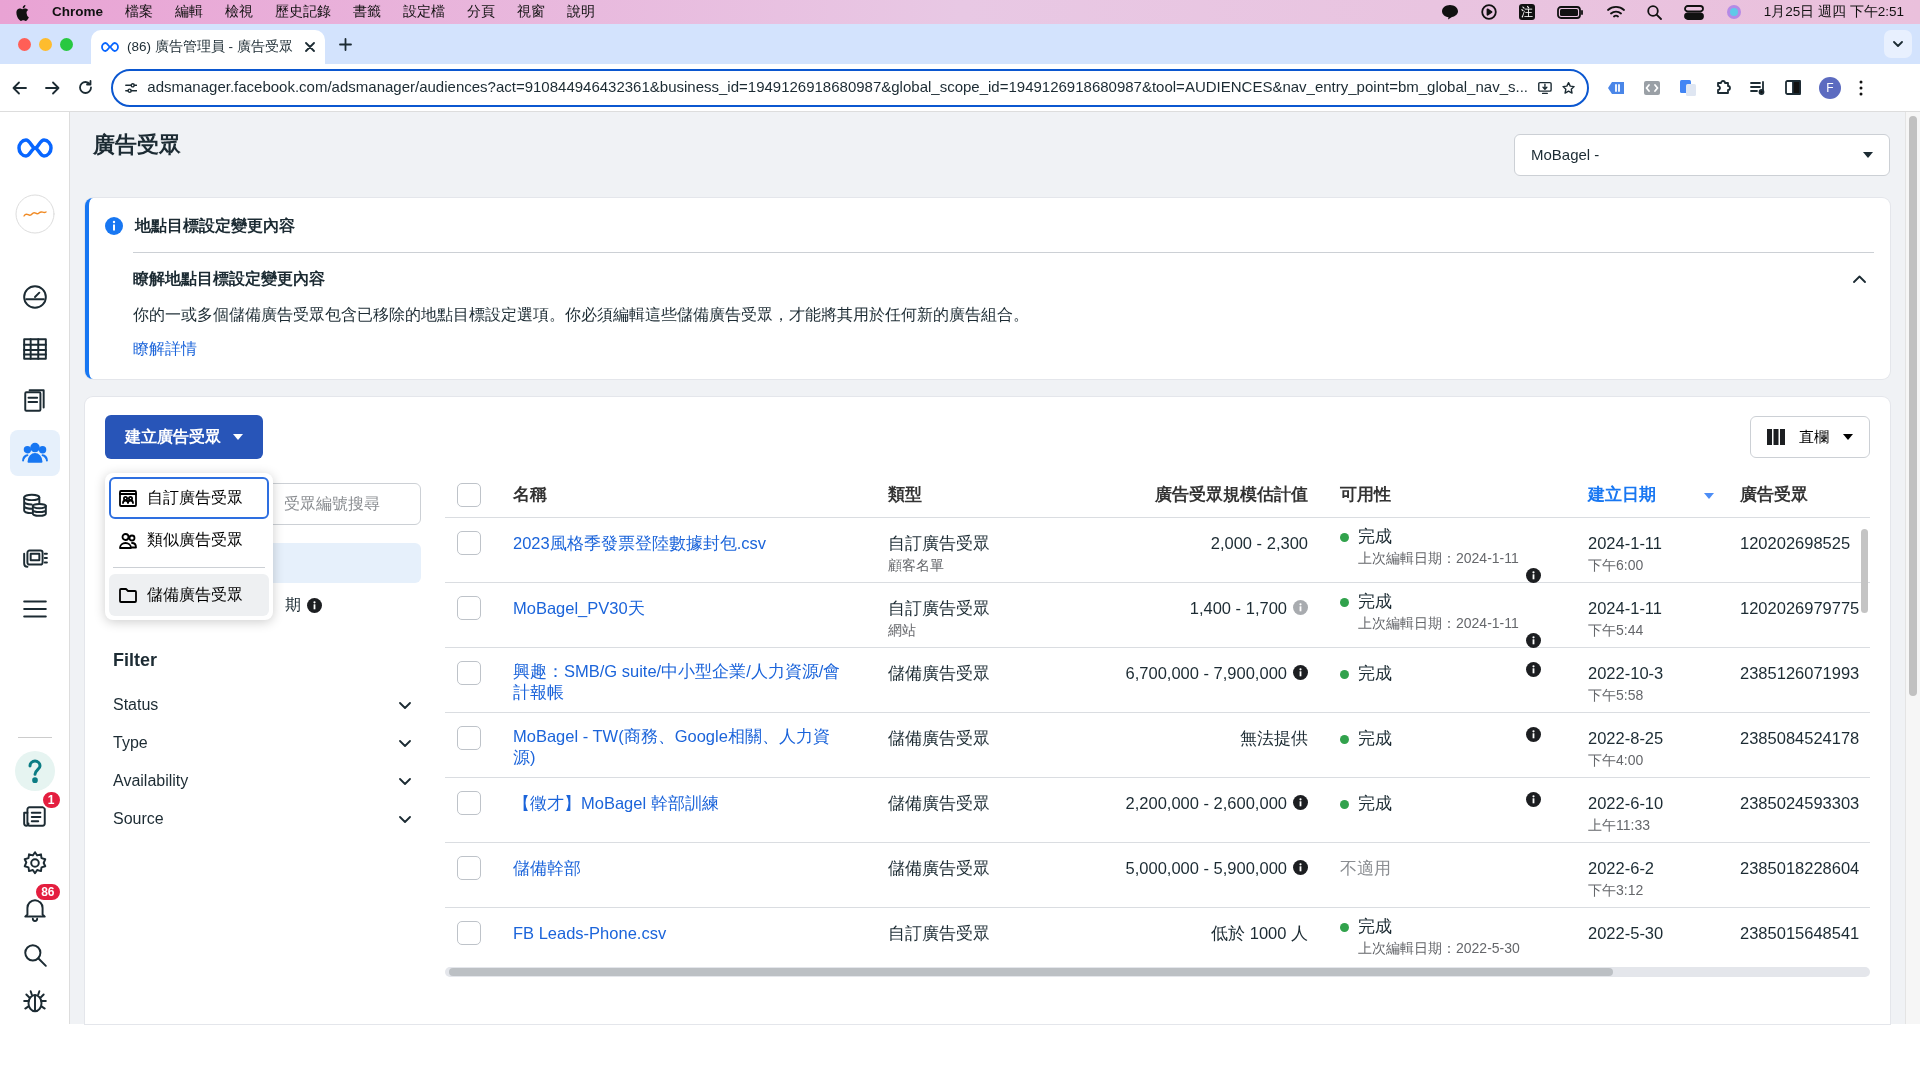 The image size is (1920, 1080). What do you see at coordinates (1616, 565) in the screenshot?
I see `created-time: 下午6:00` at bounding box center [1616, 565].